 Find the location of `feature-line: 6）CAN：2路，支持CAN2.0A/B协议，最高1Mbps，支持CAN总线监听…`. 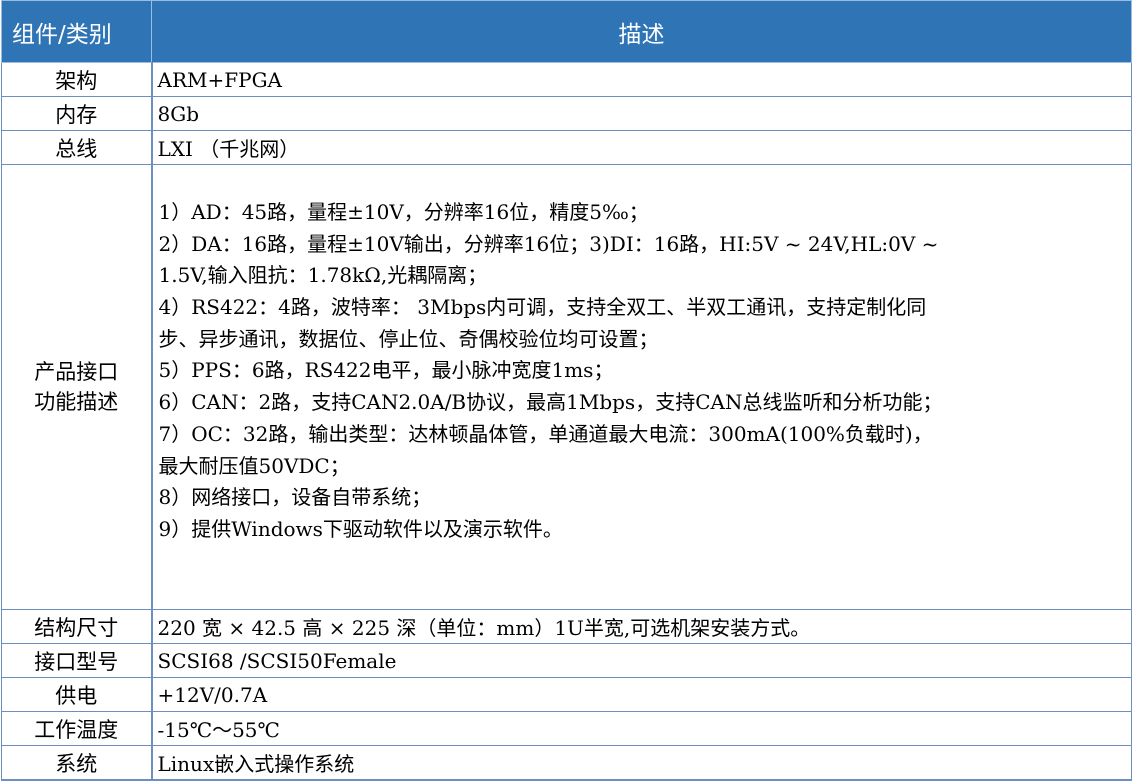

feature-line: 6）CAN：2路，支持CAN2.0A/B协议，最高1Mbps，支持CAN总线监听… is located at coordinates (550, 402).